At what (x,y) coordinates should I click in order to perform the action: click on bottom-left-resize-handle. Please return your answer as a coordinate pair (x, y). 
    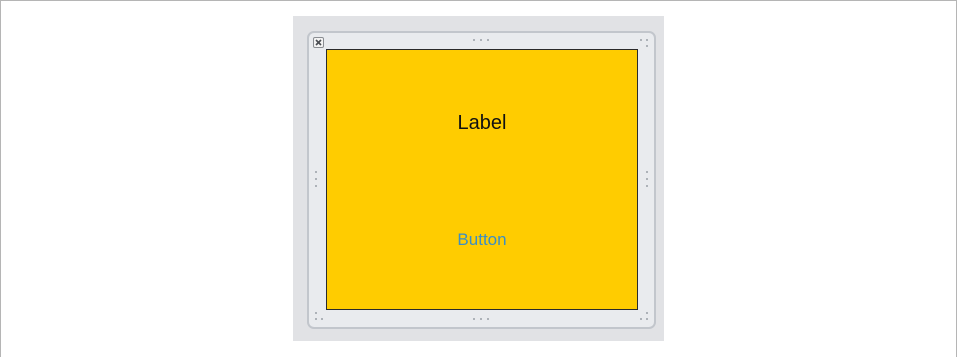
    Looking at the image, I should click on (319, 316).